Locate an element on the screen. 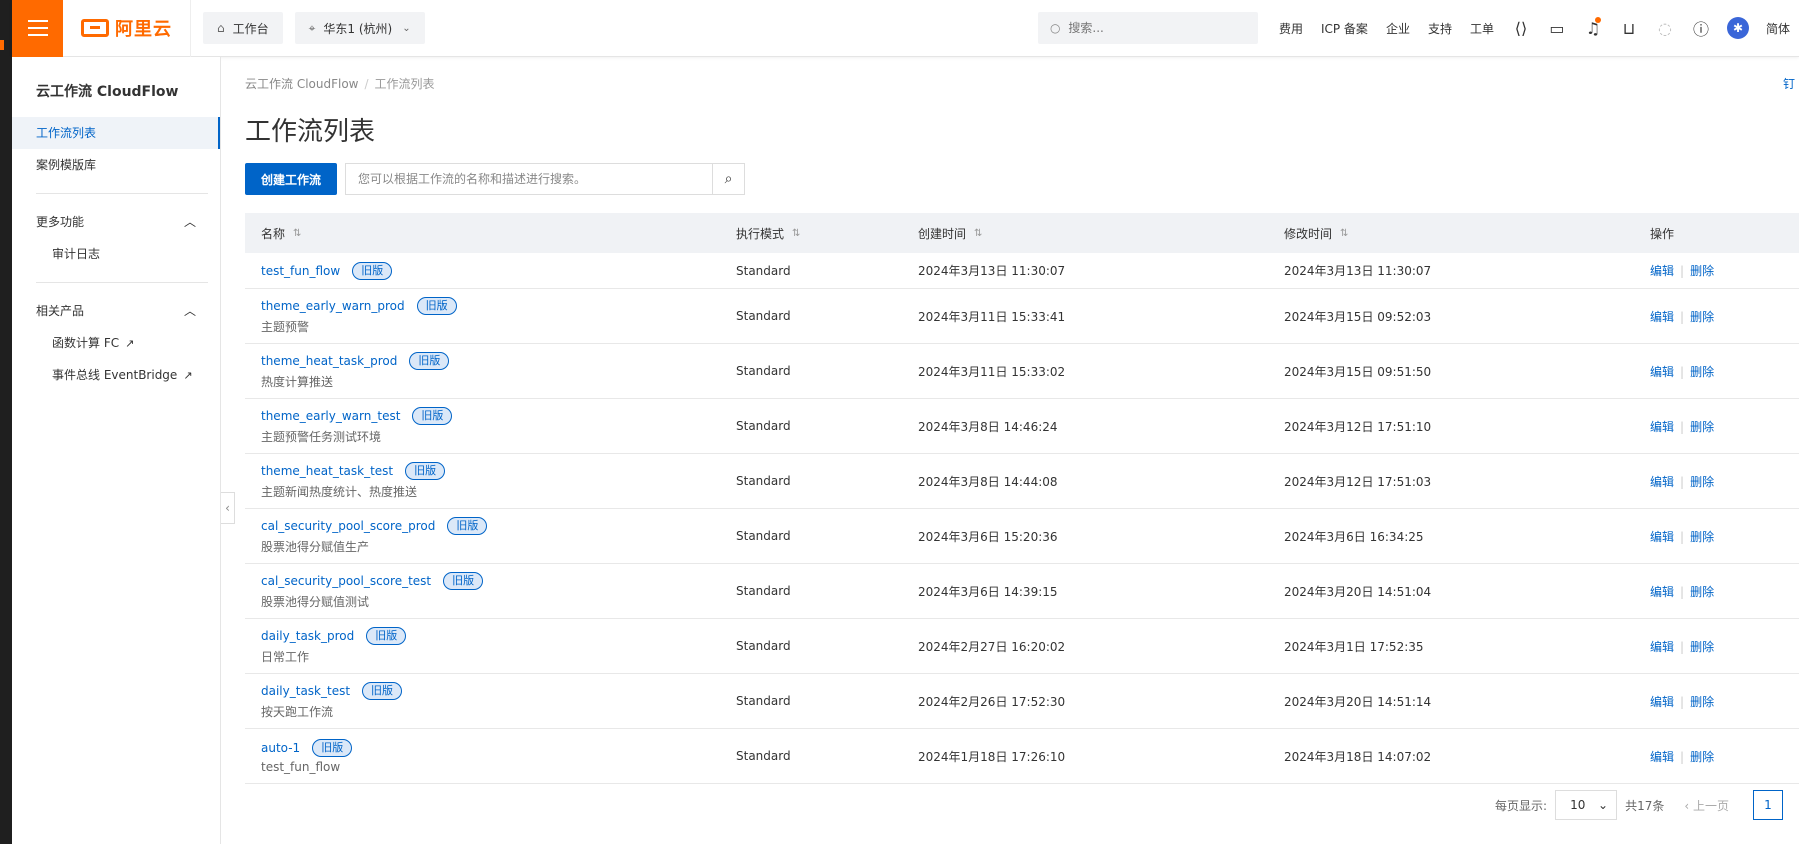 This screenshot has width=1799, height=844. global-search-input is located at coordinates (1153, 28).